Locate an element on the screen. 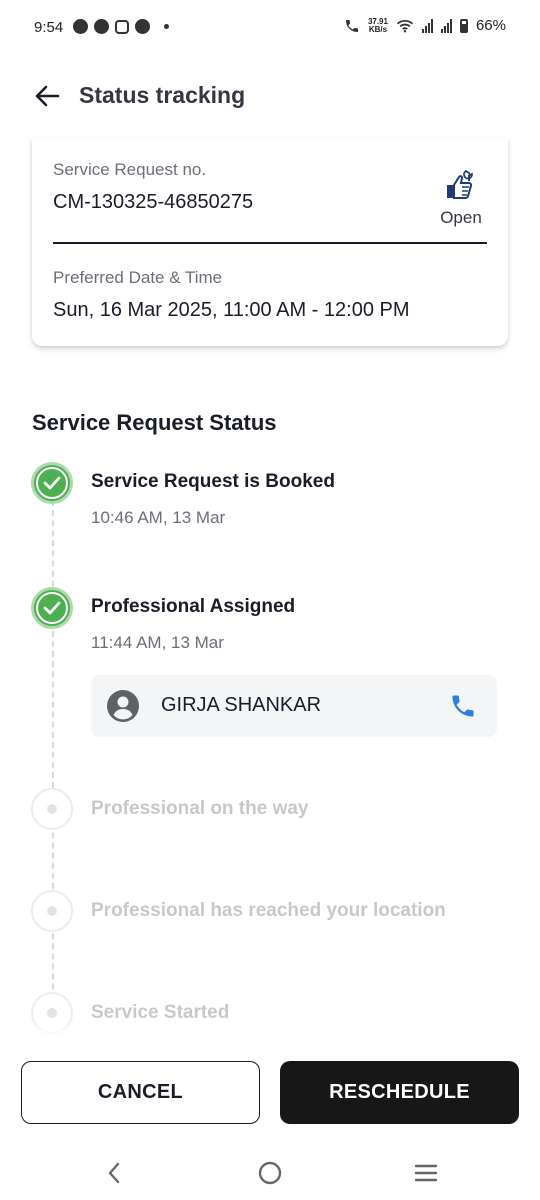 The image size is (540, 1200). nav-home-button is located at coordinates (270, 1173).